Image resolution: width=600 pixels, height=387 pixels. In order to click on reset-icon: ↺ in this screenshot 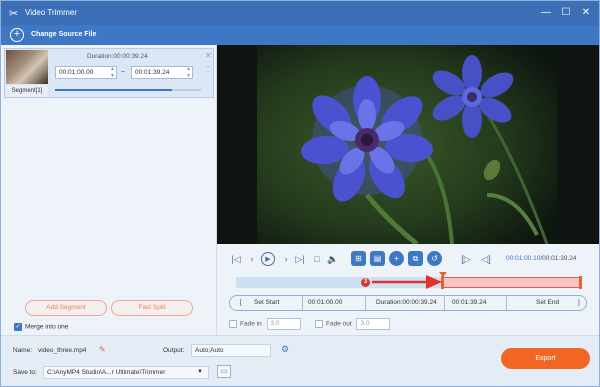, I will do `click(434, 258)`.